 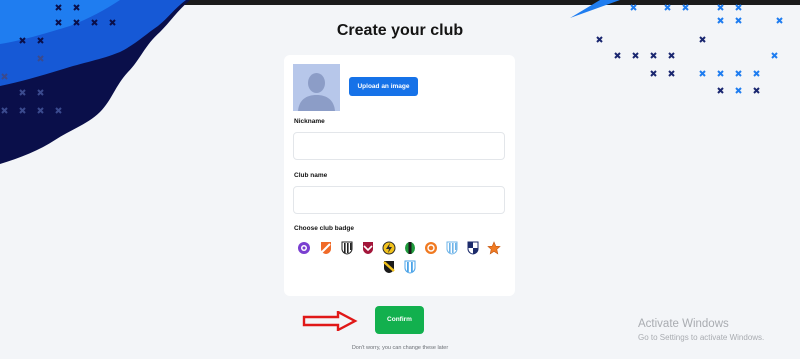 I want to click on confirm-button: Confirm, so click(x=399, y=320).